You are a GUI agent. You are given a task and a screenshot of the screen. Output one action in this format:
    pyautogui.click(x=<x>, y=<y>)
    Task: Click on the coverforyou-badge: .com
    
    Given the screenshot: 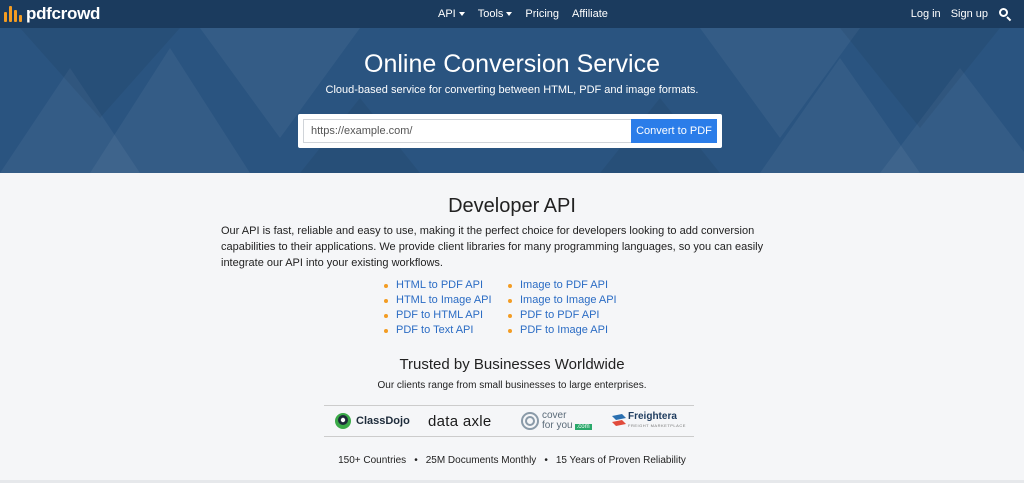 What is the action you would take?
    pyautogui.click(x=583, y=426)
    